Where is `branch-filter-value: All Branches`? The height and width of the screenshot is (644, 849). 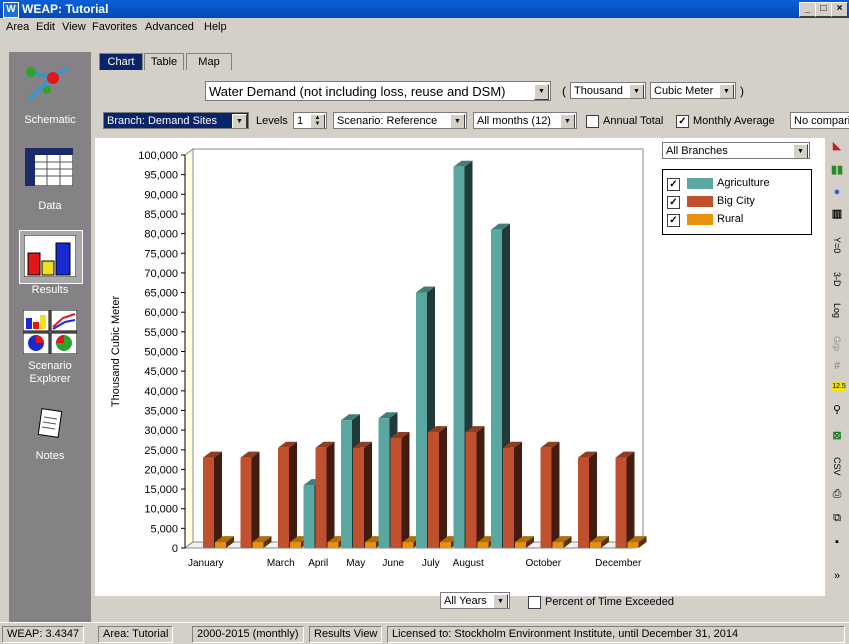 branch-filter-value: All Branches is located at coordinates (697, 151).